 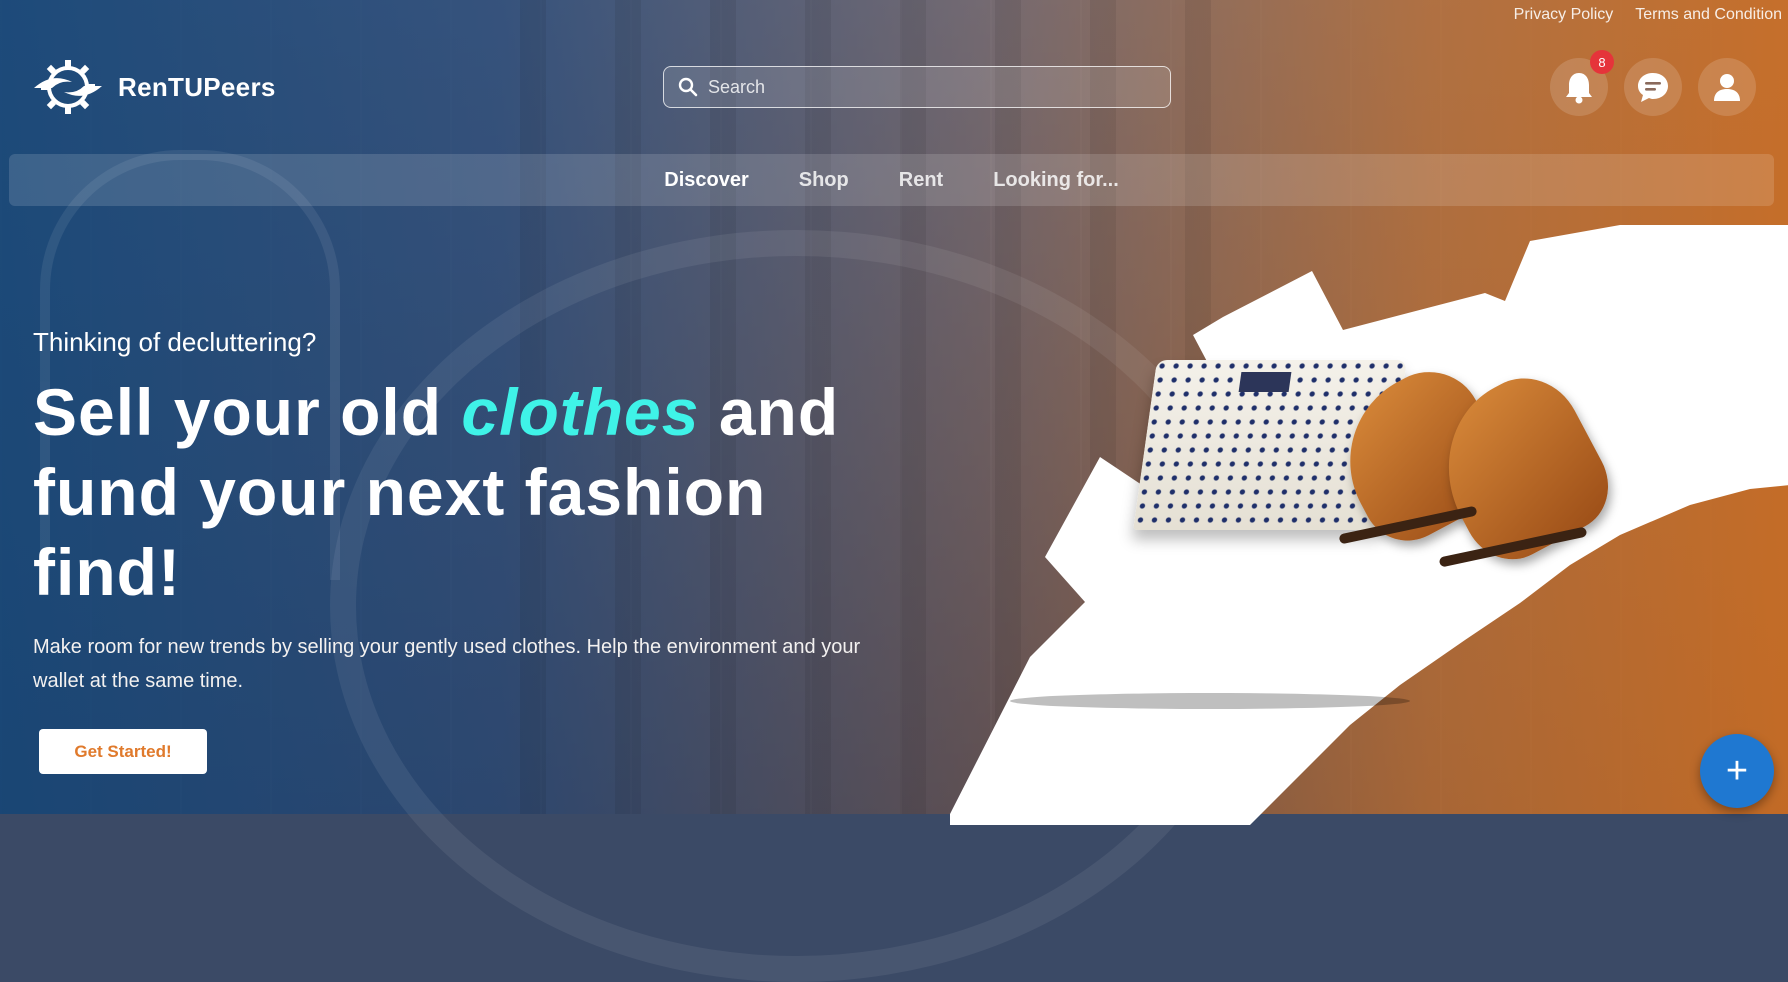 What do you see at coordinates (921, 180) in the screenshot?
I see `nav-rent: Rent` at bounding box center [921, 180].